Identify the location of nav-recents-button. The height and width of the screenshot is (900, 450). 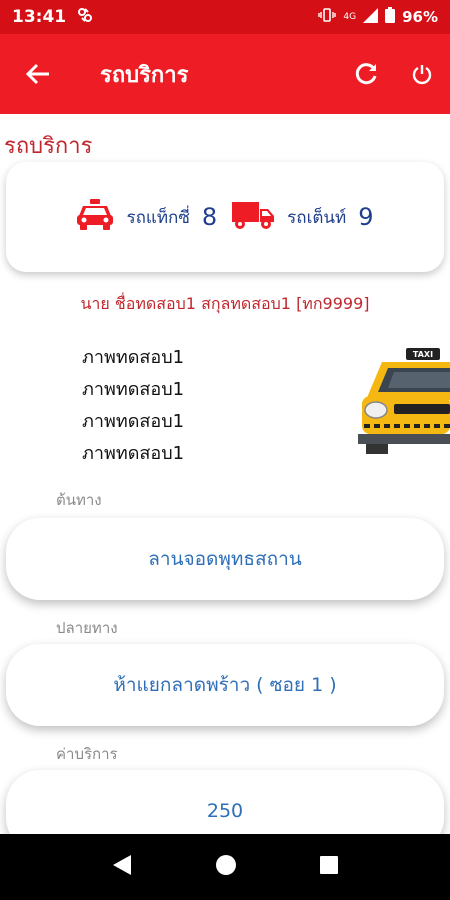
(329, 867).